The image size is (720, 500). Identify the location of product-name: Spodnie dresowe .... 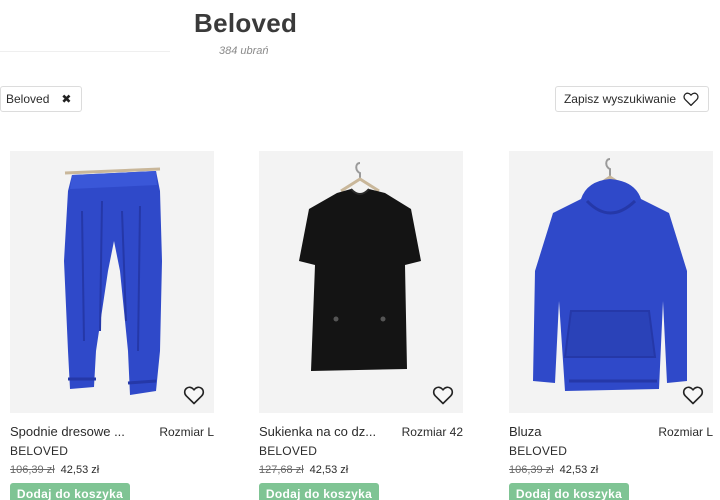
(67, 431).